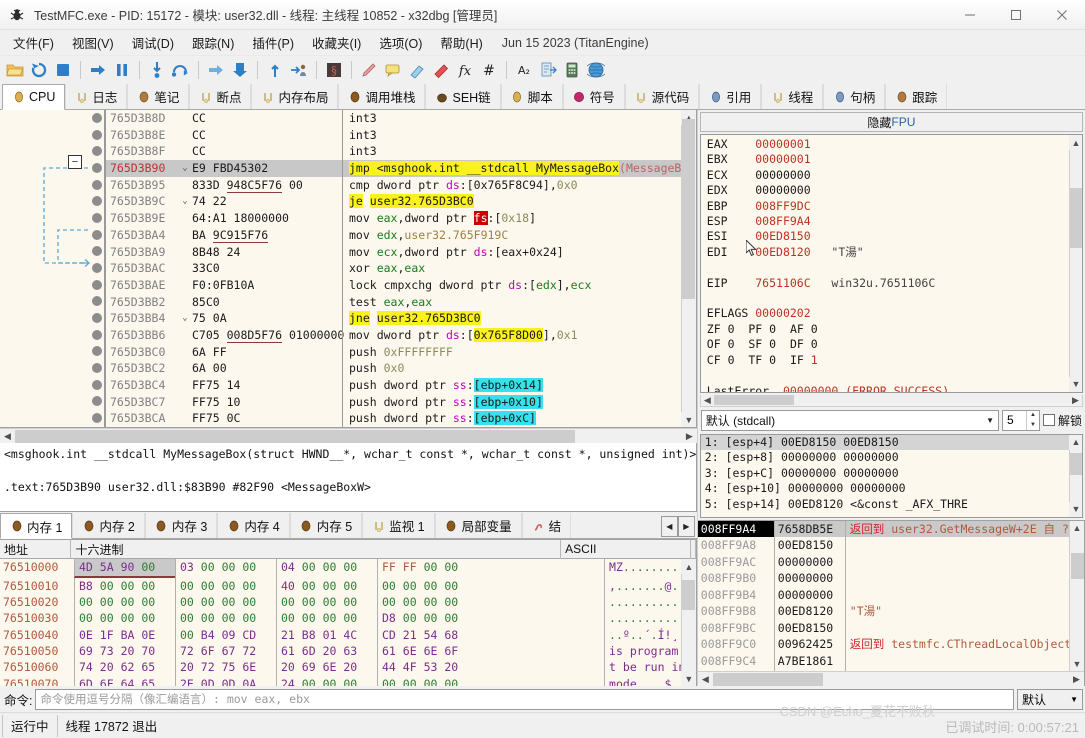 The width and height of the screenshot is (1085, 738). Describe the element at coordinates (348, 435) in the screenshot. I see `disassembly-hscrollbar: ◀ ▶` at that location.